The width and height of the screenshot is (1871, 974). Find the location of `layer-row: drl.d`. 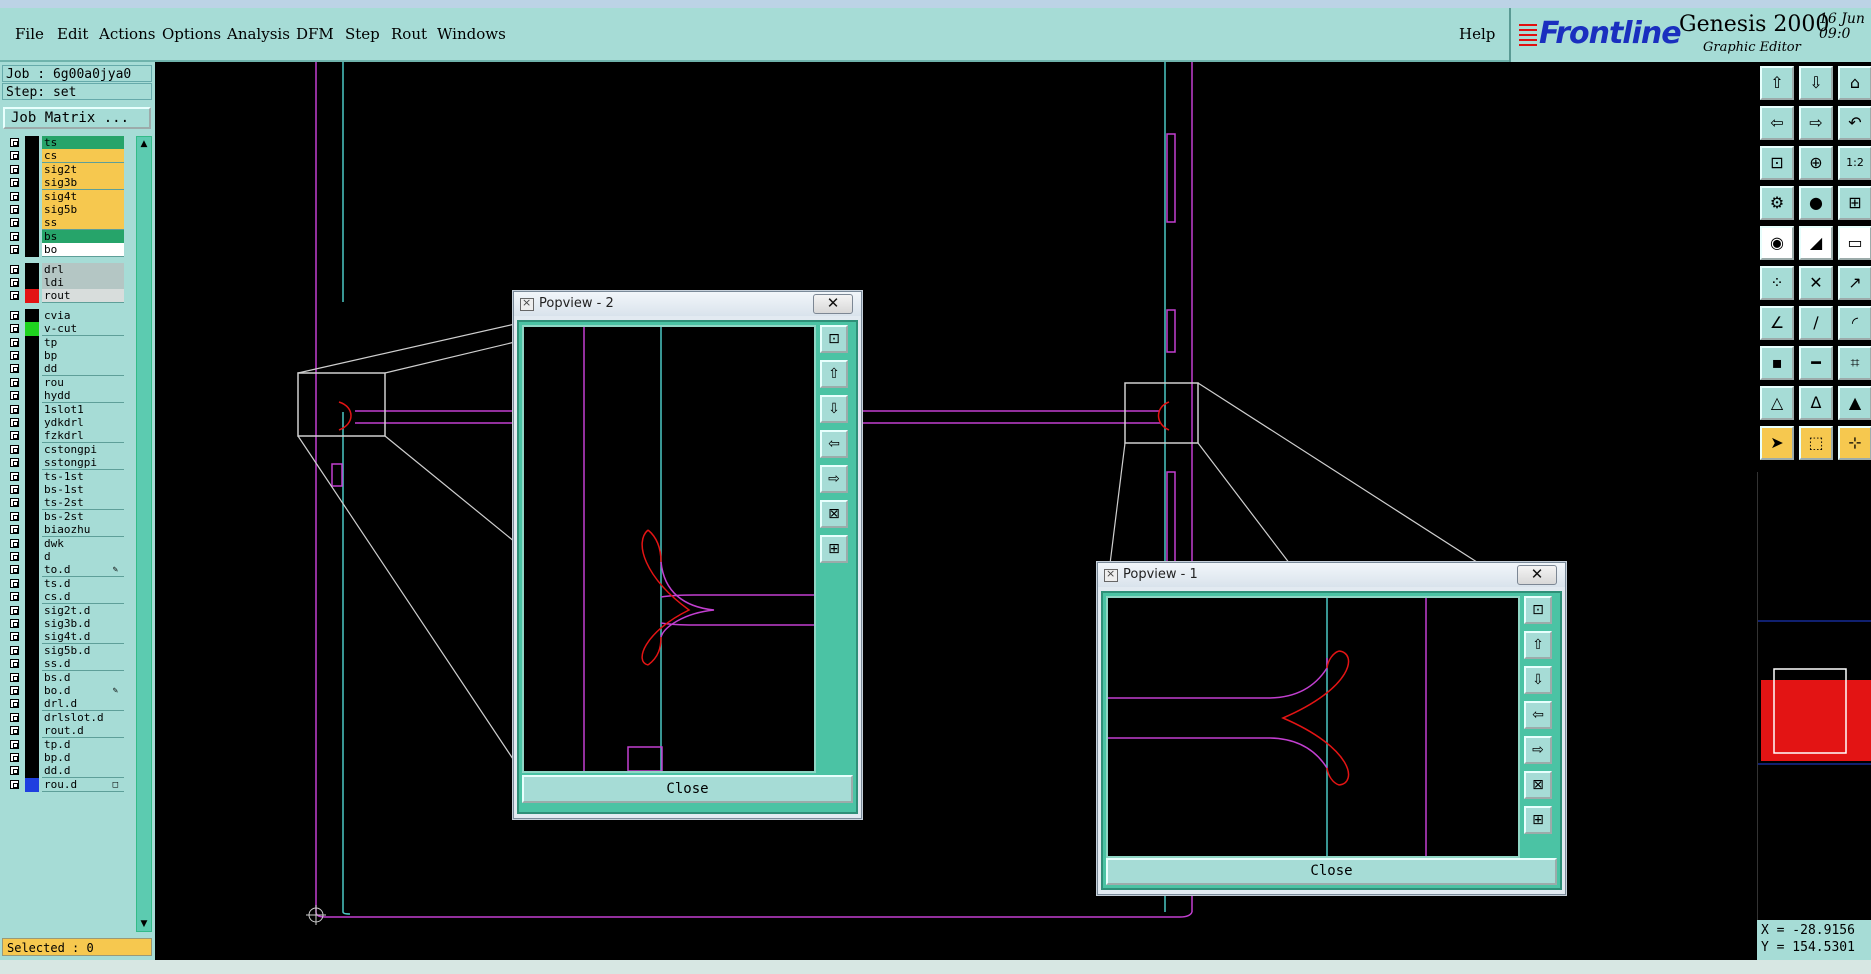

layer-row: drl.d is located at coordinates (64, 704).